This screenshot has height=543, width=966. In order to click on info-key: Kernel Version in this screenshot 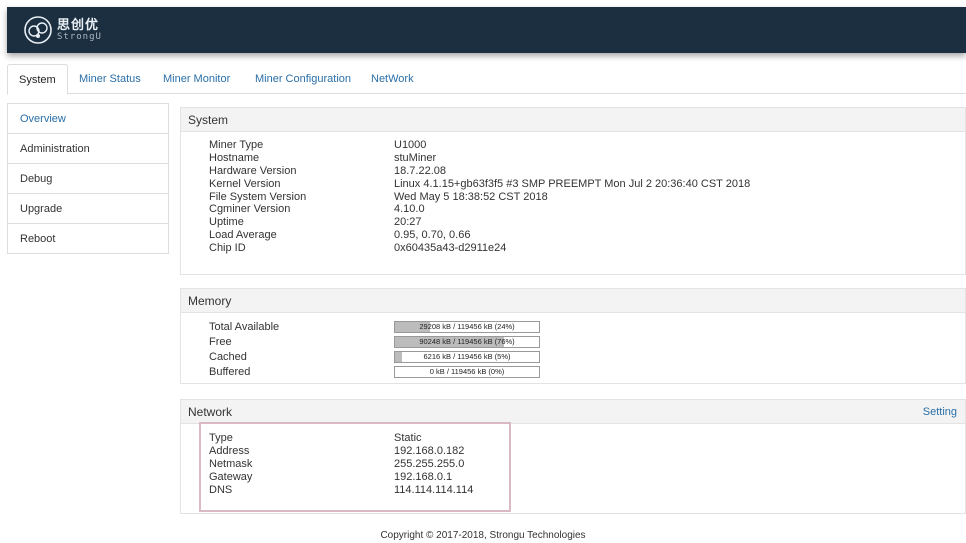, I will do `click(245, 183)`.